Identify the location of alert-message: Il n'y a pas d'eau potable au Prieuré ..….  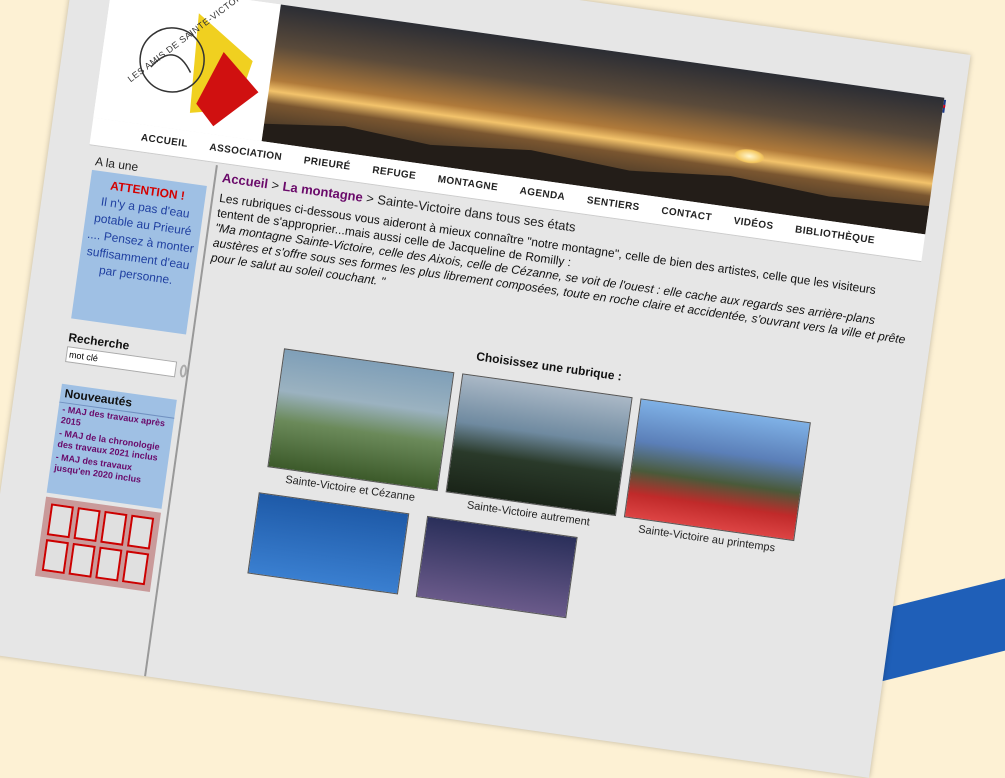
(140, 241).